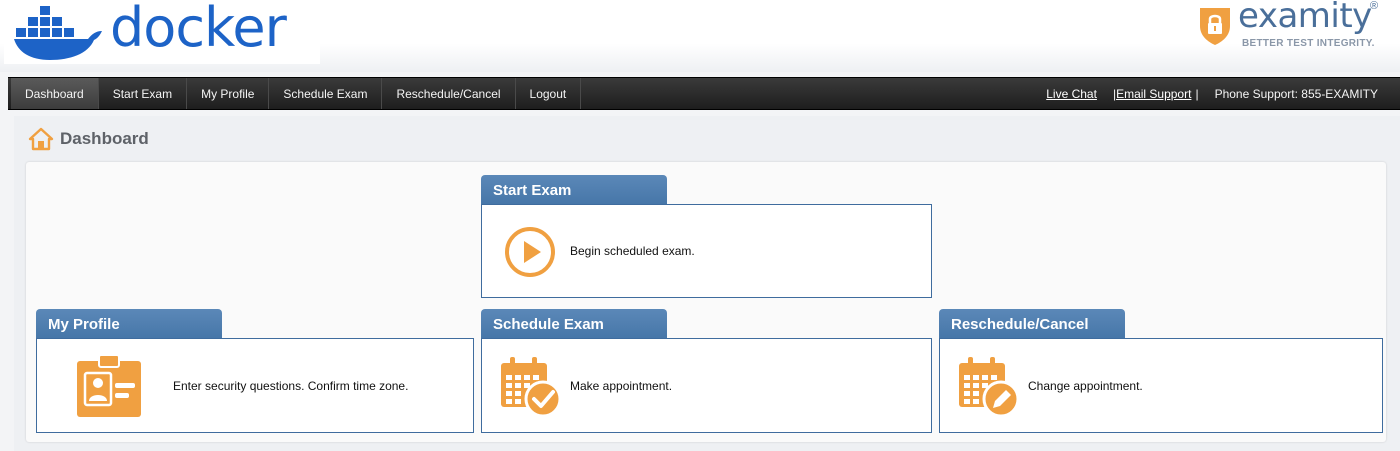  Describe the element at coordinates (109, 385) in the screenshot. I see `id-card-icon` at that location.